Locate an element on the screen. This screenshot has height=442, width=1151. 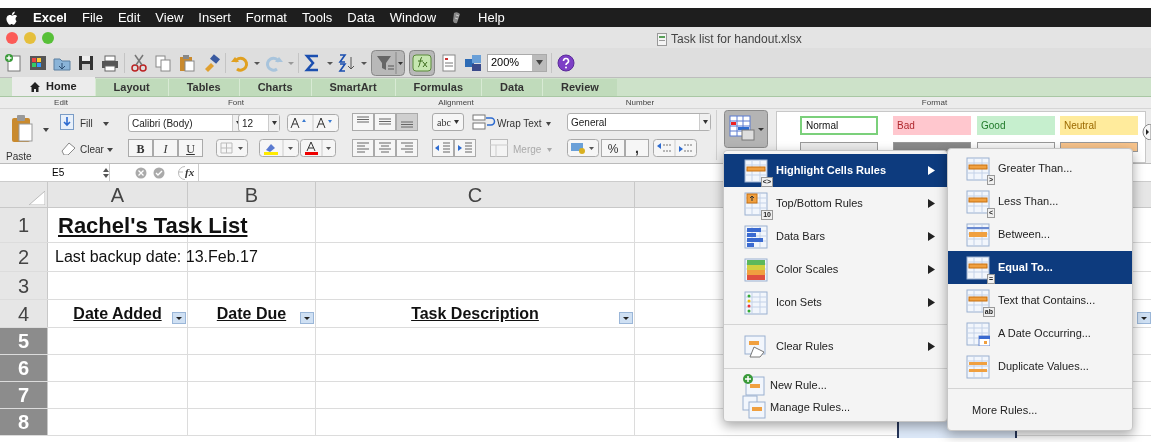
ribbon-tab: Review is located at coordinates (579, 87).